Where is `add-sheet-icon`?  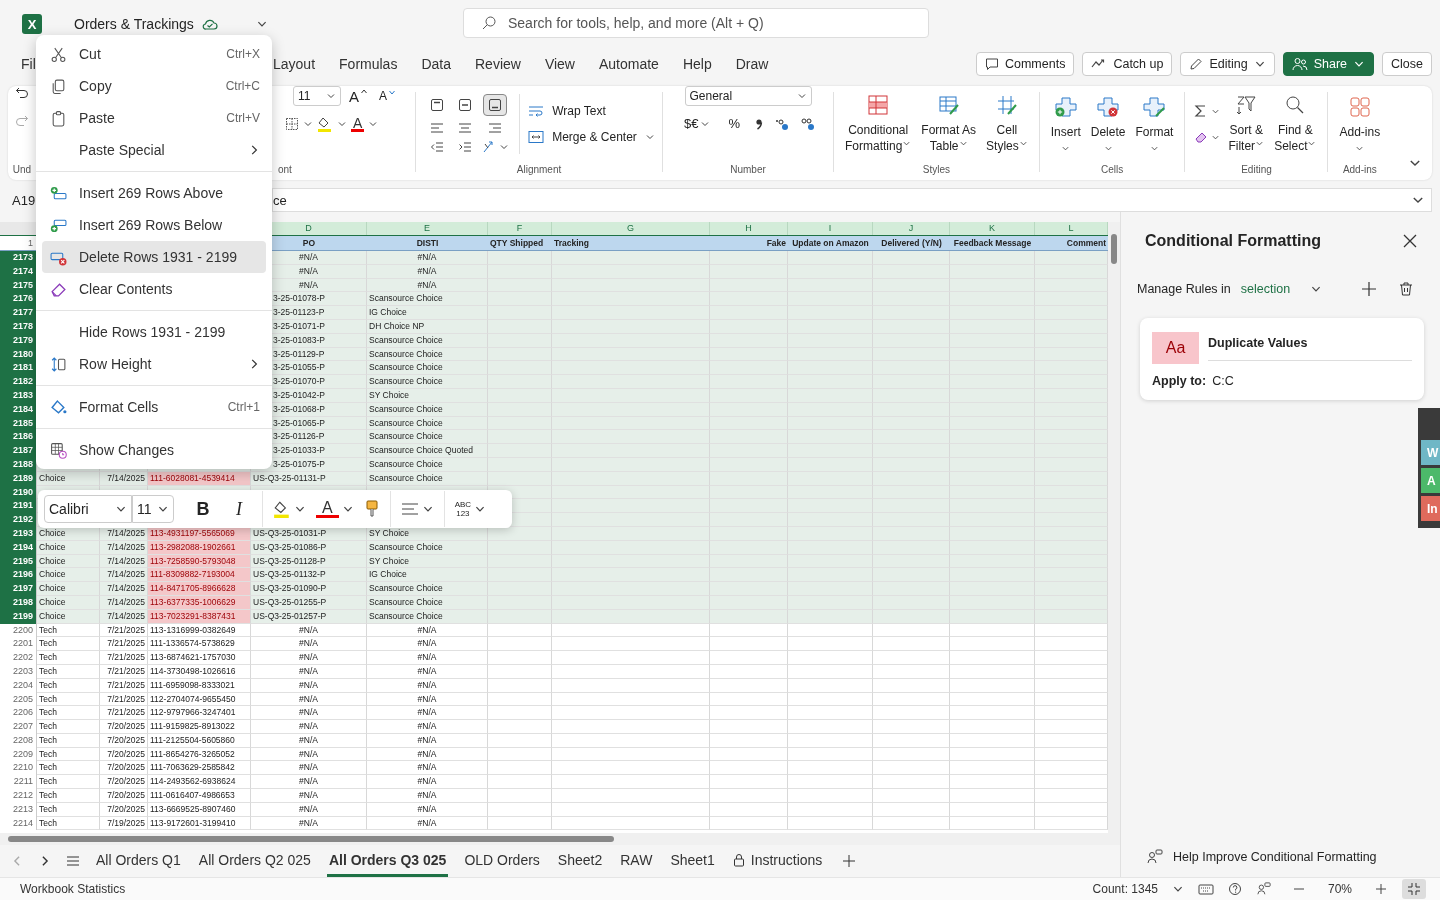
add-sheet-icon is located at coordinates (849, 861).